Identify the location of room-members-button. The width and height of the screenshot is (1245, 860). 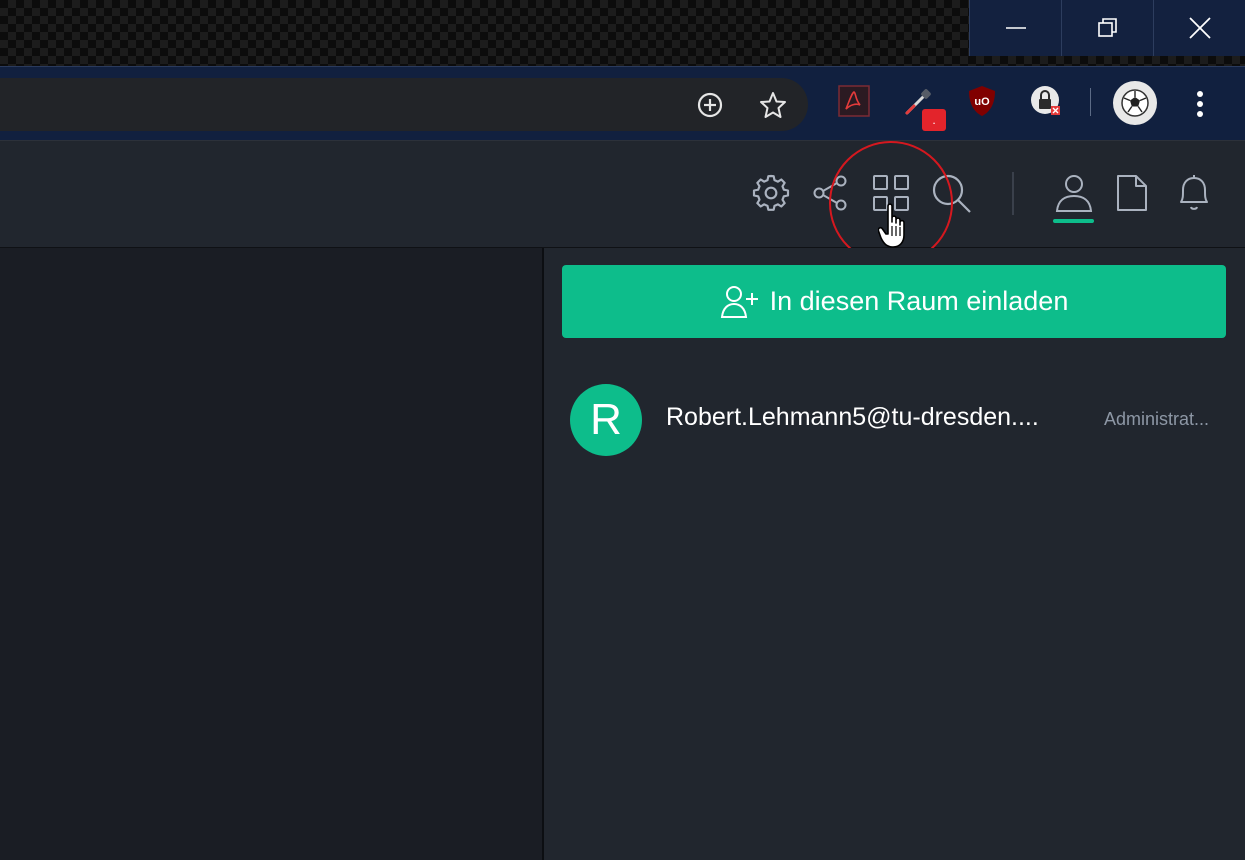
(1074, 193).